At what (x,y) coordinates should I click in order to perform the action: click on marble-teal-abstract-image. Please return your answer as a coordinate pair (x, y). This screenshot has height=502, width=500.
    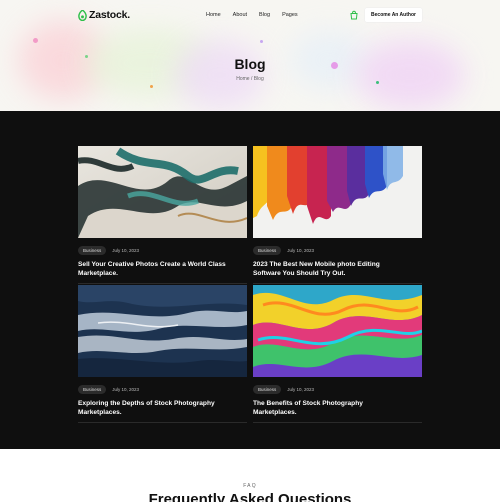
    Looking at the image, I should click on (162, 192).